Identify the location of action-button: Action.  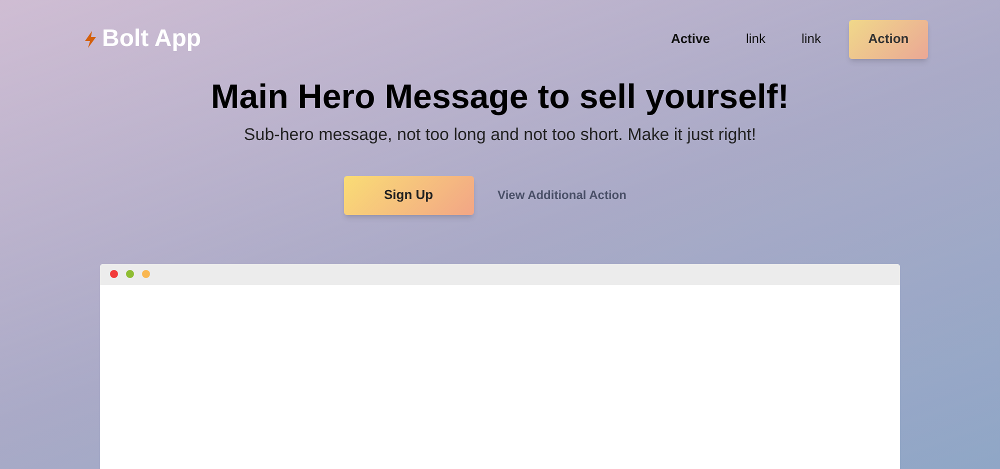
(888, 39).